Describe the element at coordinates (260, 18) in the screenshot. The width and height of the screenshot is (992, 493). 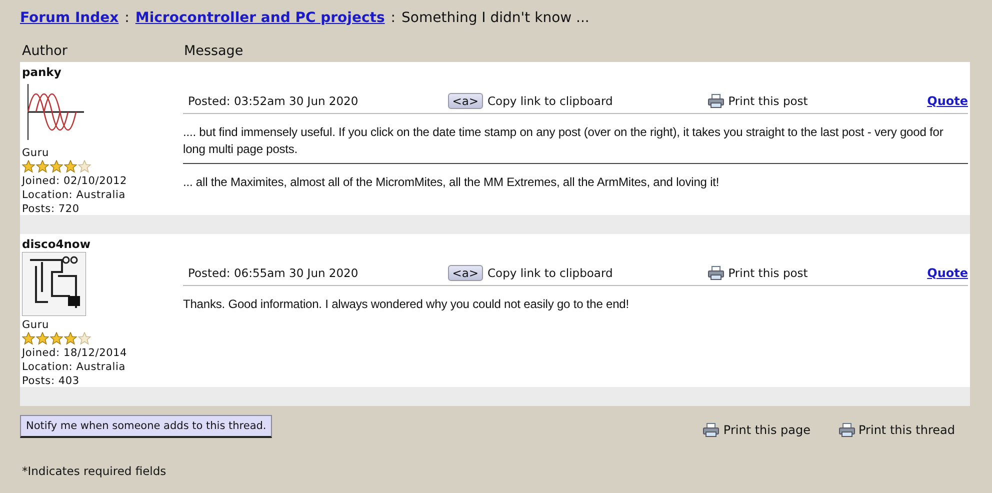
I see `breadcrumb-link: Microcontroller and PC projects` at that location.